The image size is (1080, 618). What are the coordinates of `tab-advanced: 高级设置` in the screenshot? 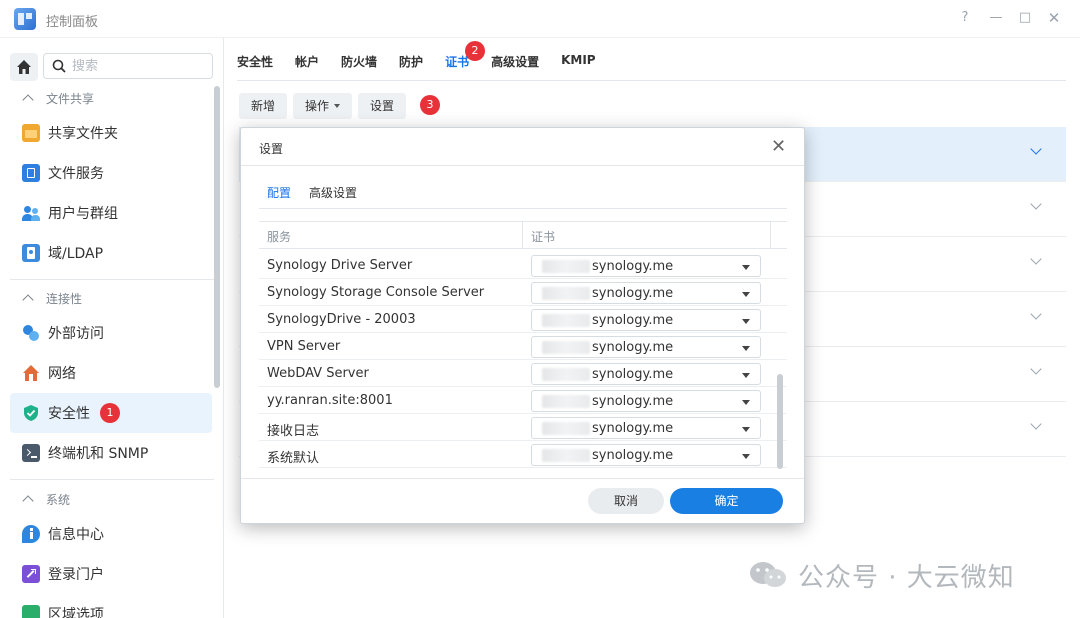 It's located at (515, 64).